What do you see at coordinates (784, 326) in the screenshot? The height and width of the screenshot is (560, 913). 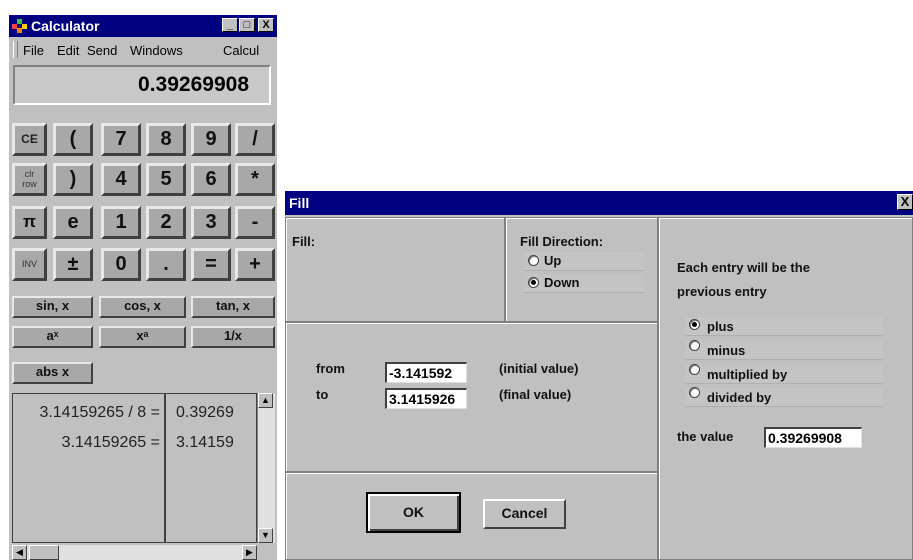 I see `operation-option-plus: plus` at bounding box center [784, 326].